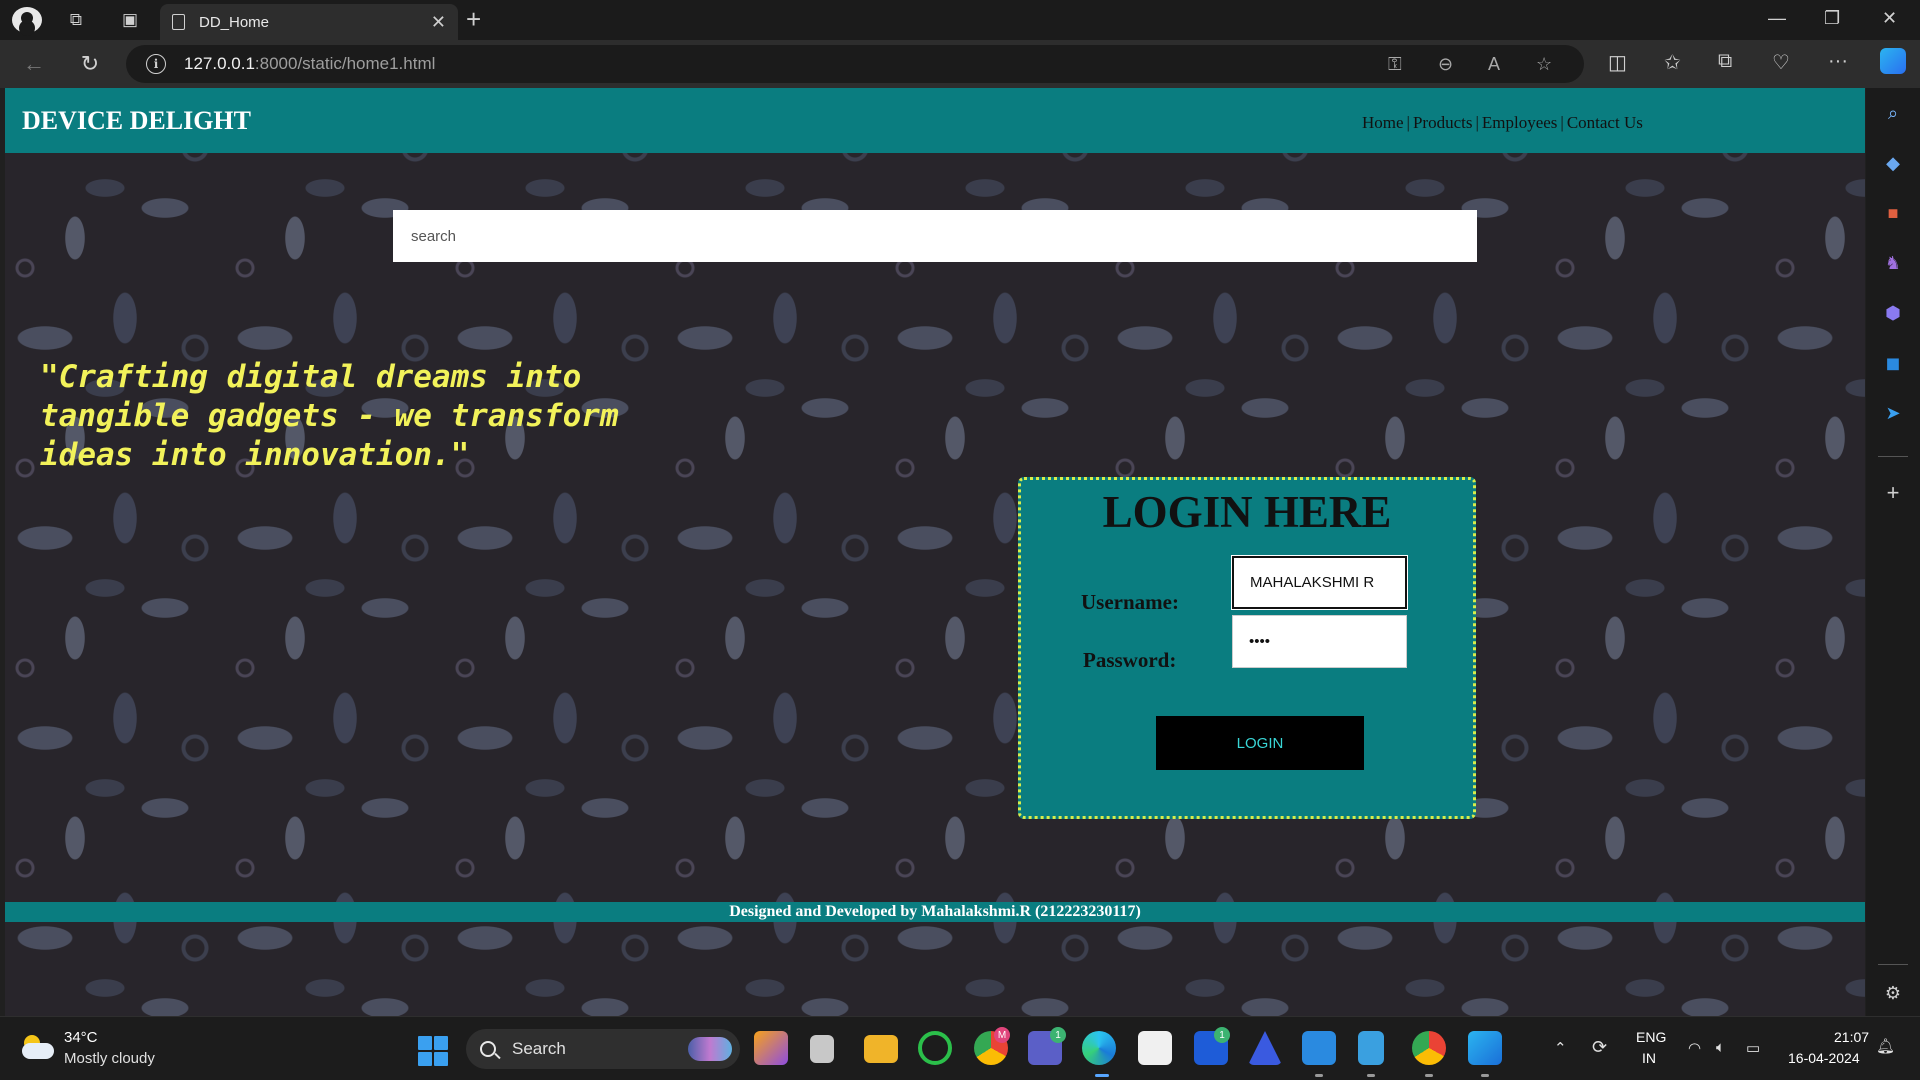 Image resolution: width=1920 pixels, height=1080 pixels. I want to click on photos-icon, so click(1485, 1048).